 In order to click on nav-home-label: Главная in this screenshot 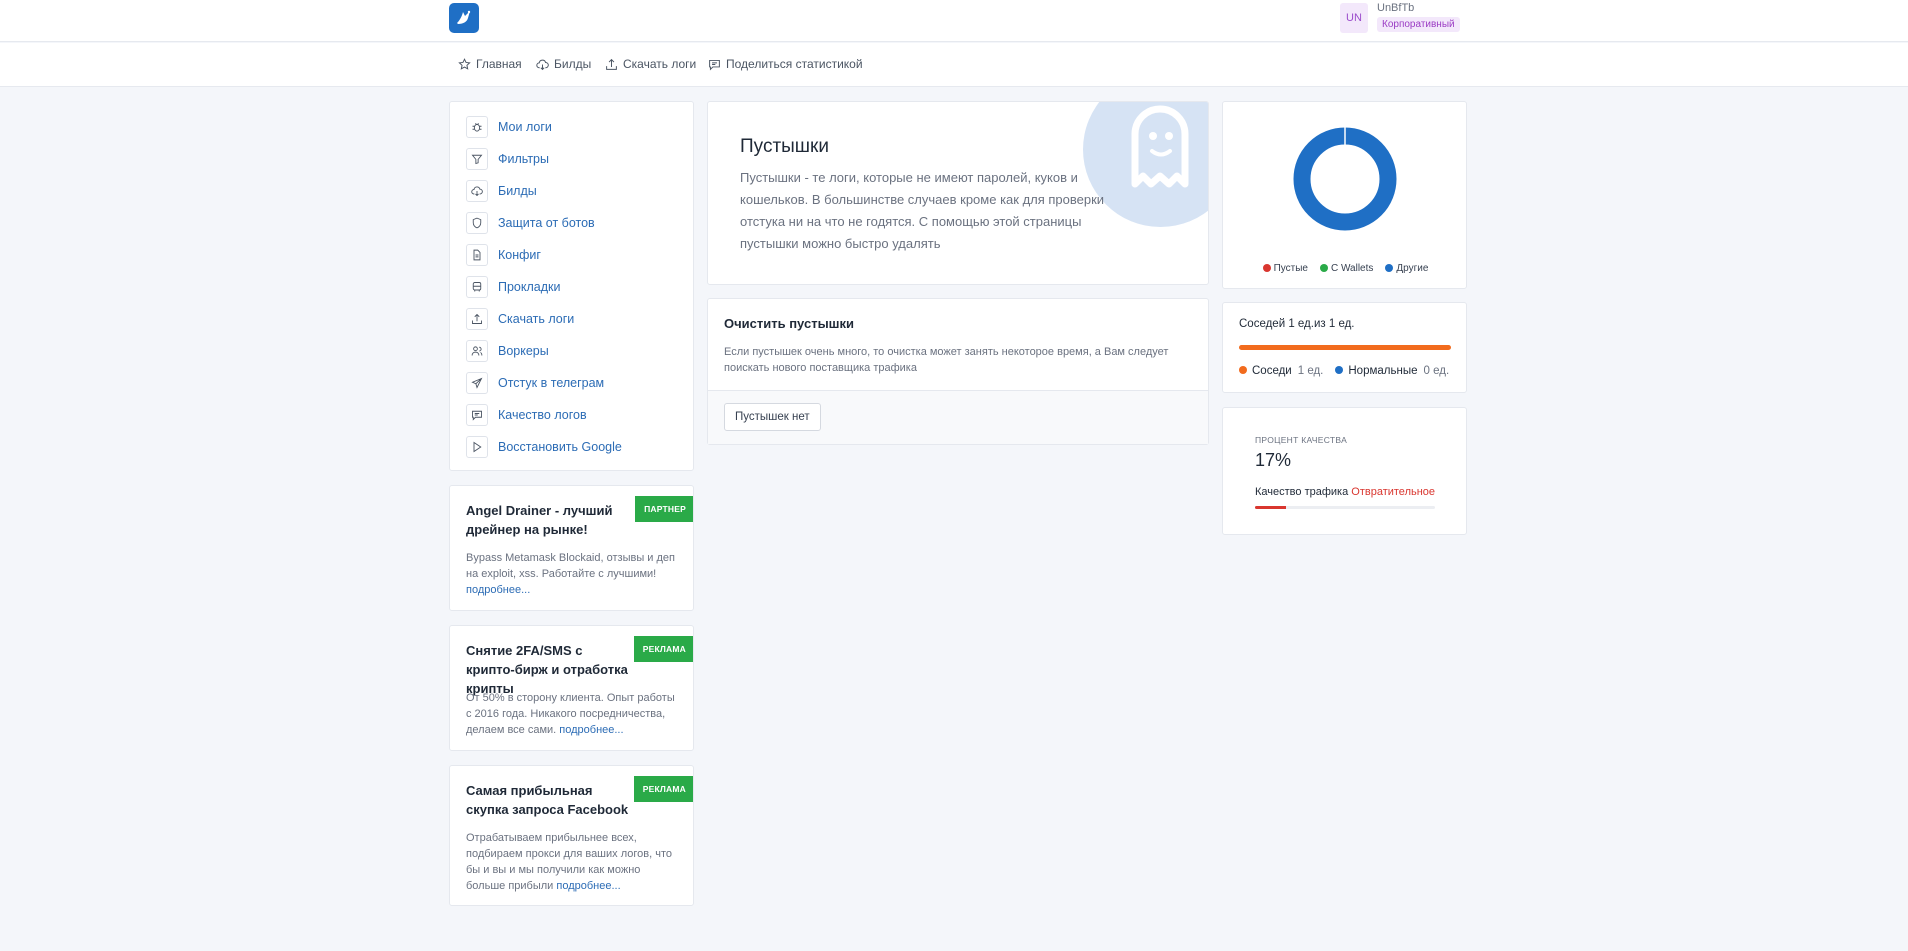, I will do `click(499, 64)`.